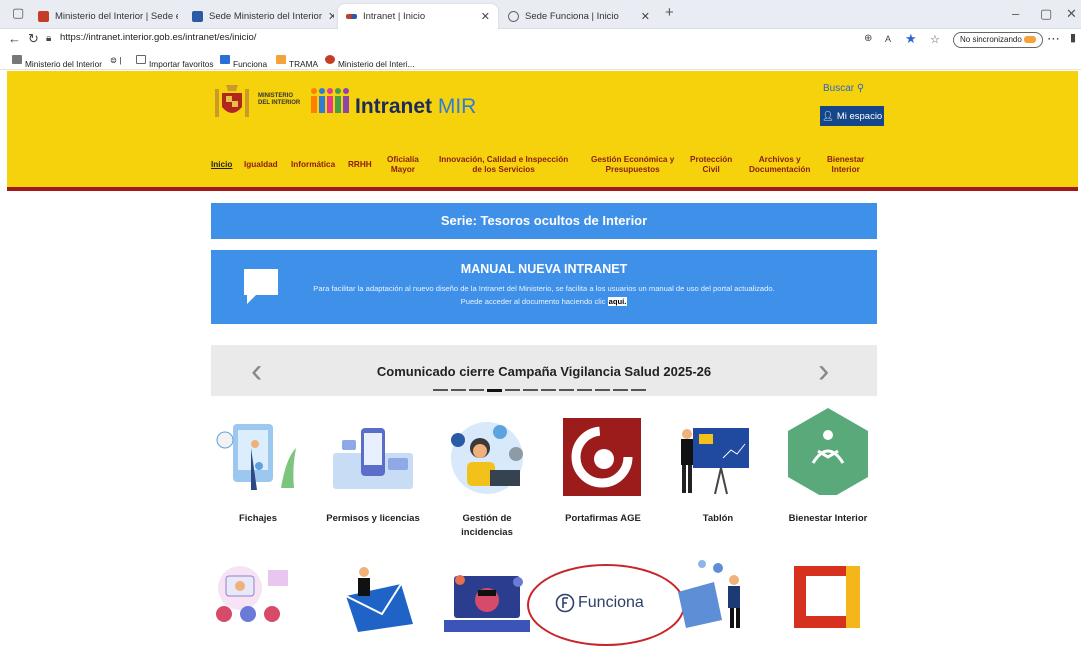 The image size is (1081, 646). I want to click on menu-rrhh: RRHH, so click(360, 165).